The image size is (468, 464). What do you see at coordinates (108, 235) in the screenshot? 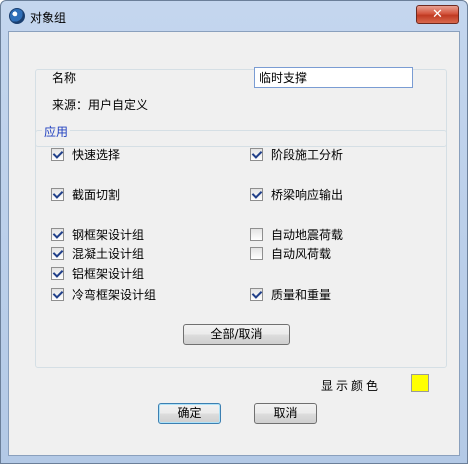
I see `checkbox-label: 钢框架设计组` at bounding box center [108, 235].